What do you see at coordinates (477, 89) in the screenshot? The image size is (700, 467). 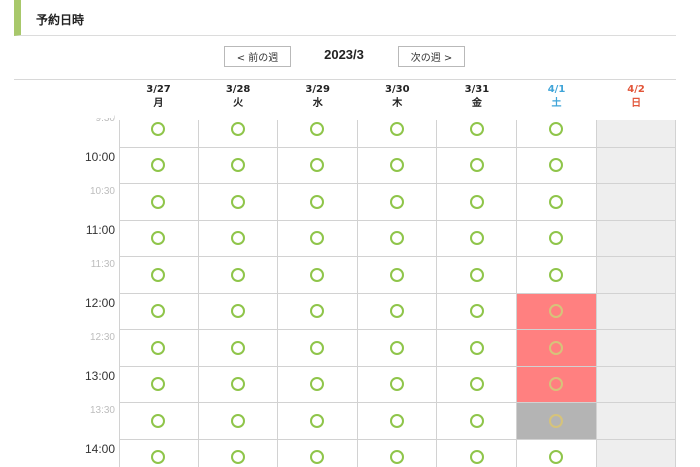 I see `day-date: 3/31` at bounding box center [477, 89].